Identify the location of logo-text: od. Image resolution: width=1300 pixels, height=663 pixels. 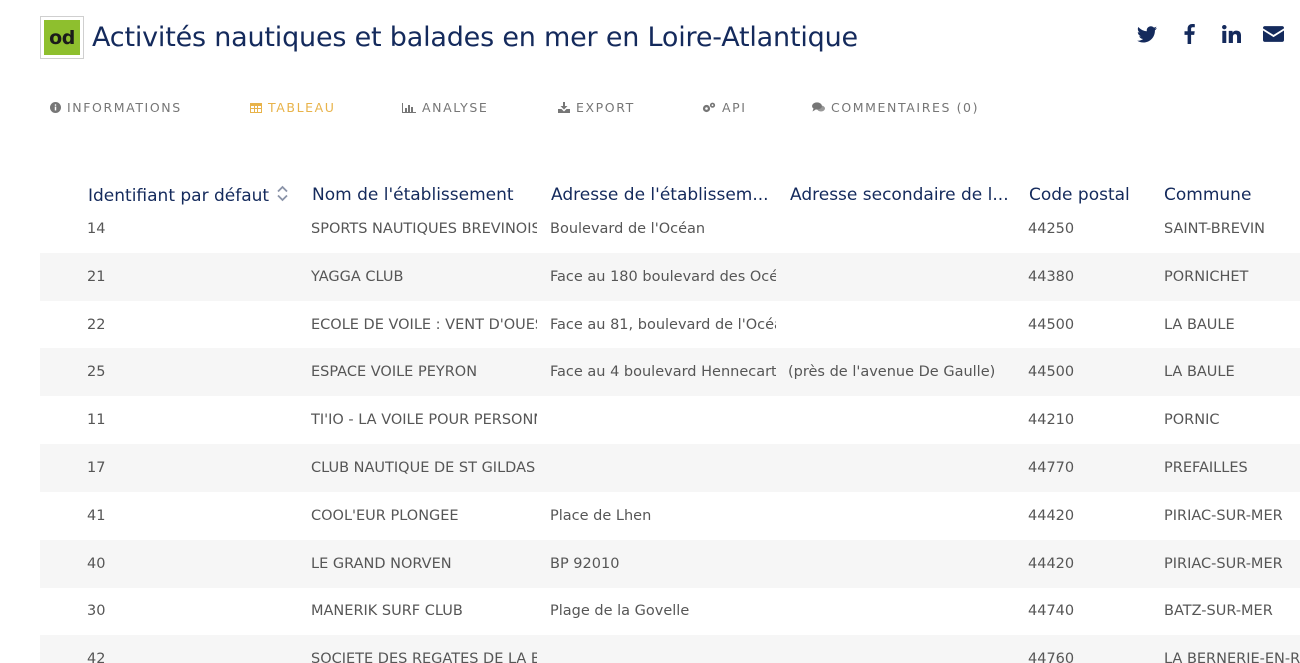
(62, 37).